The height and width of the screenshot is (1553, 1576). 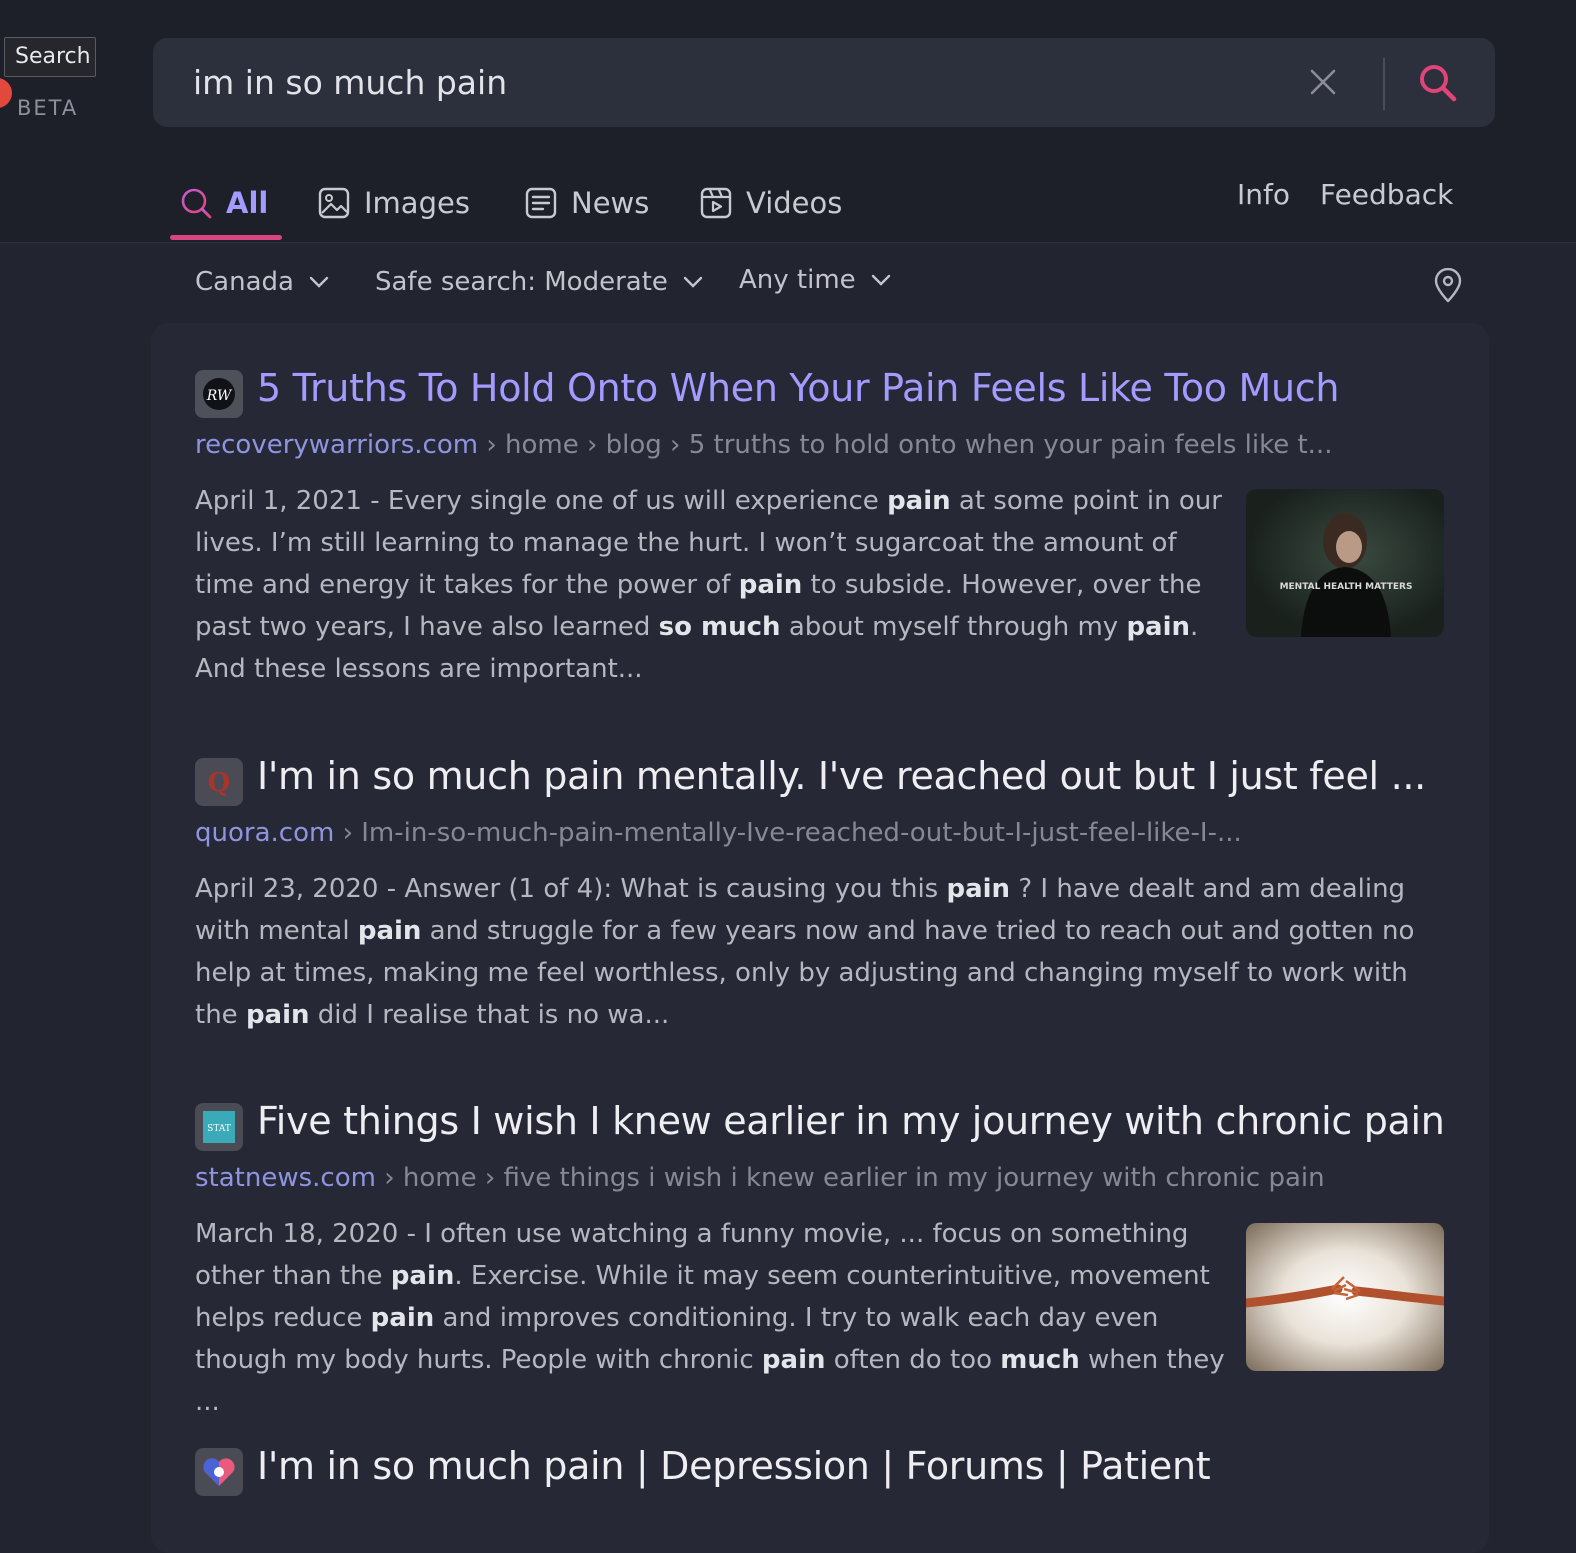 What do you see at coordinates (265, 833) in the screenshot?
I see `result-domain: quora.com` at bounding box center [265, 833].